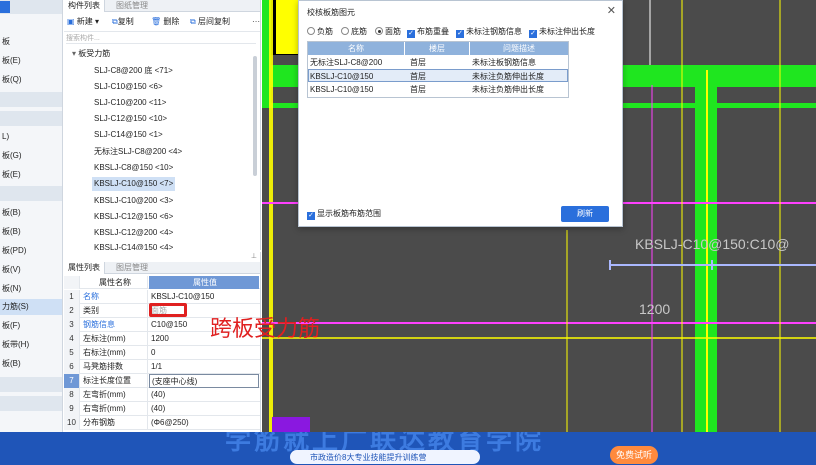 This screenshot has width=816, height=465. What do you see at coordinates (133, 233) in the screenshot?
I see `tree-item: KBSLJ-C12@200 <4>` at bounding box center [133, 233].